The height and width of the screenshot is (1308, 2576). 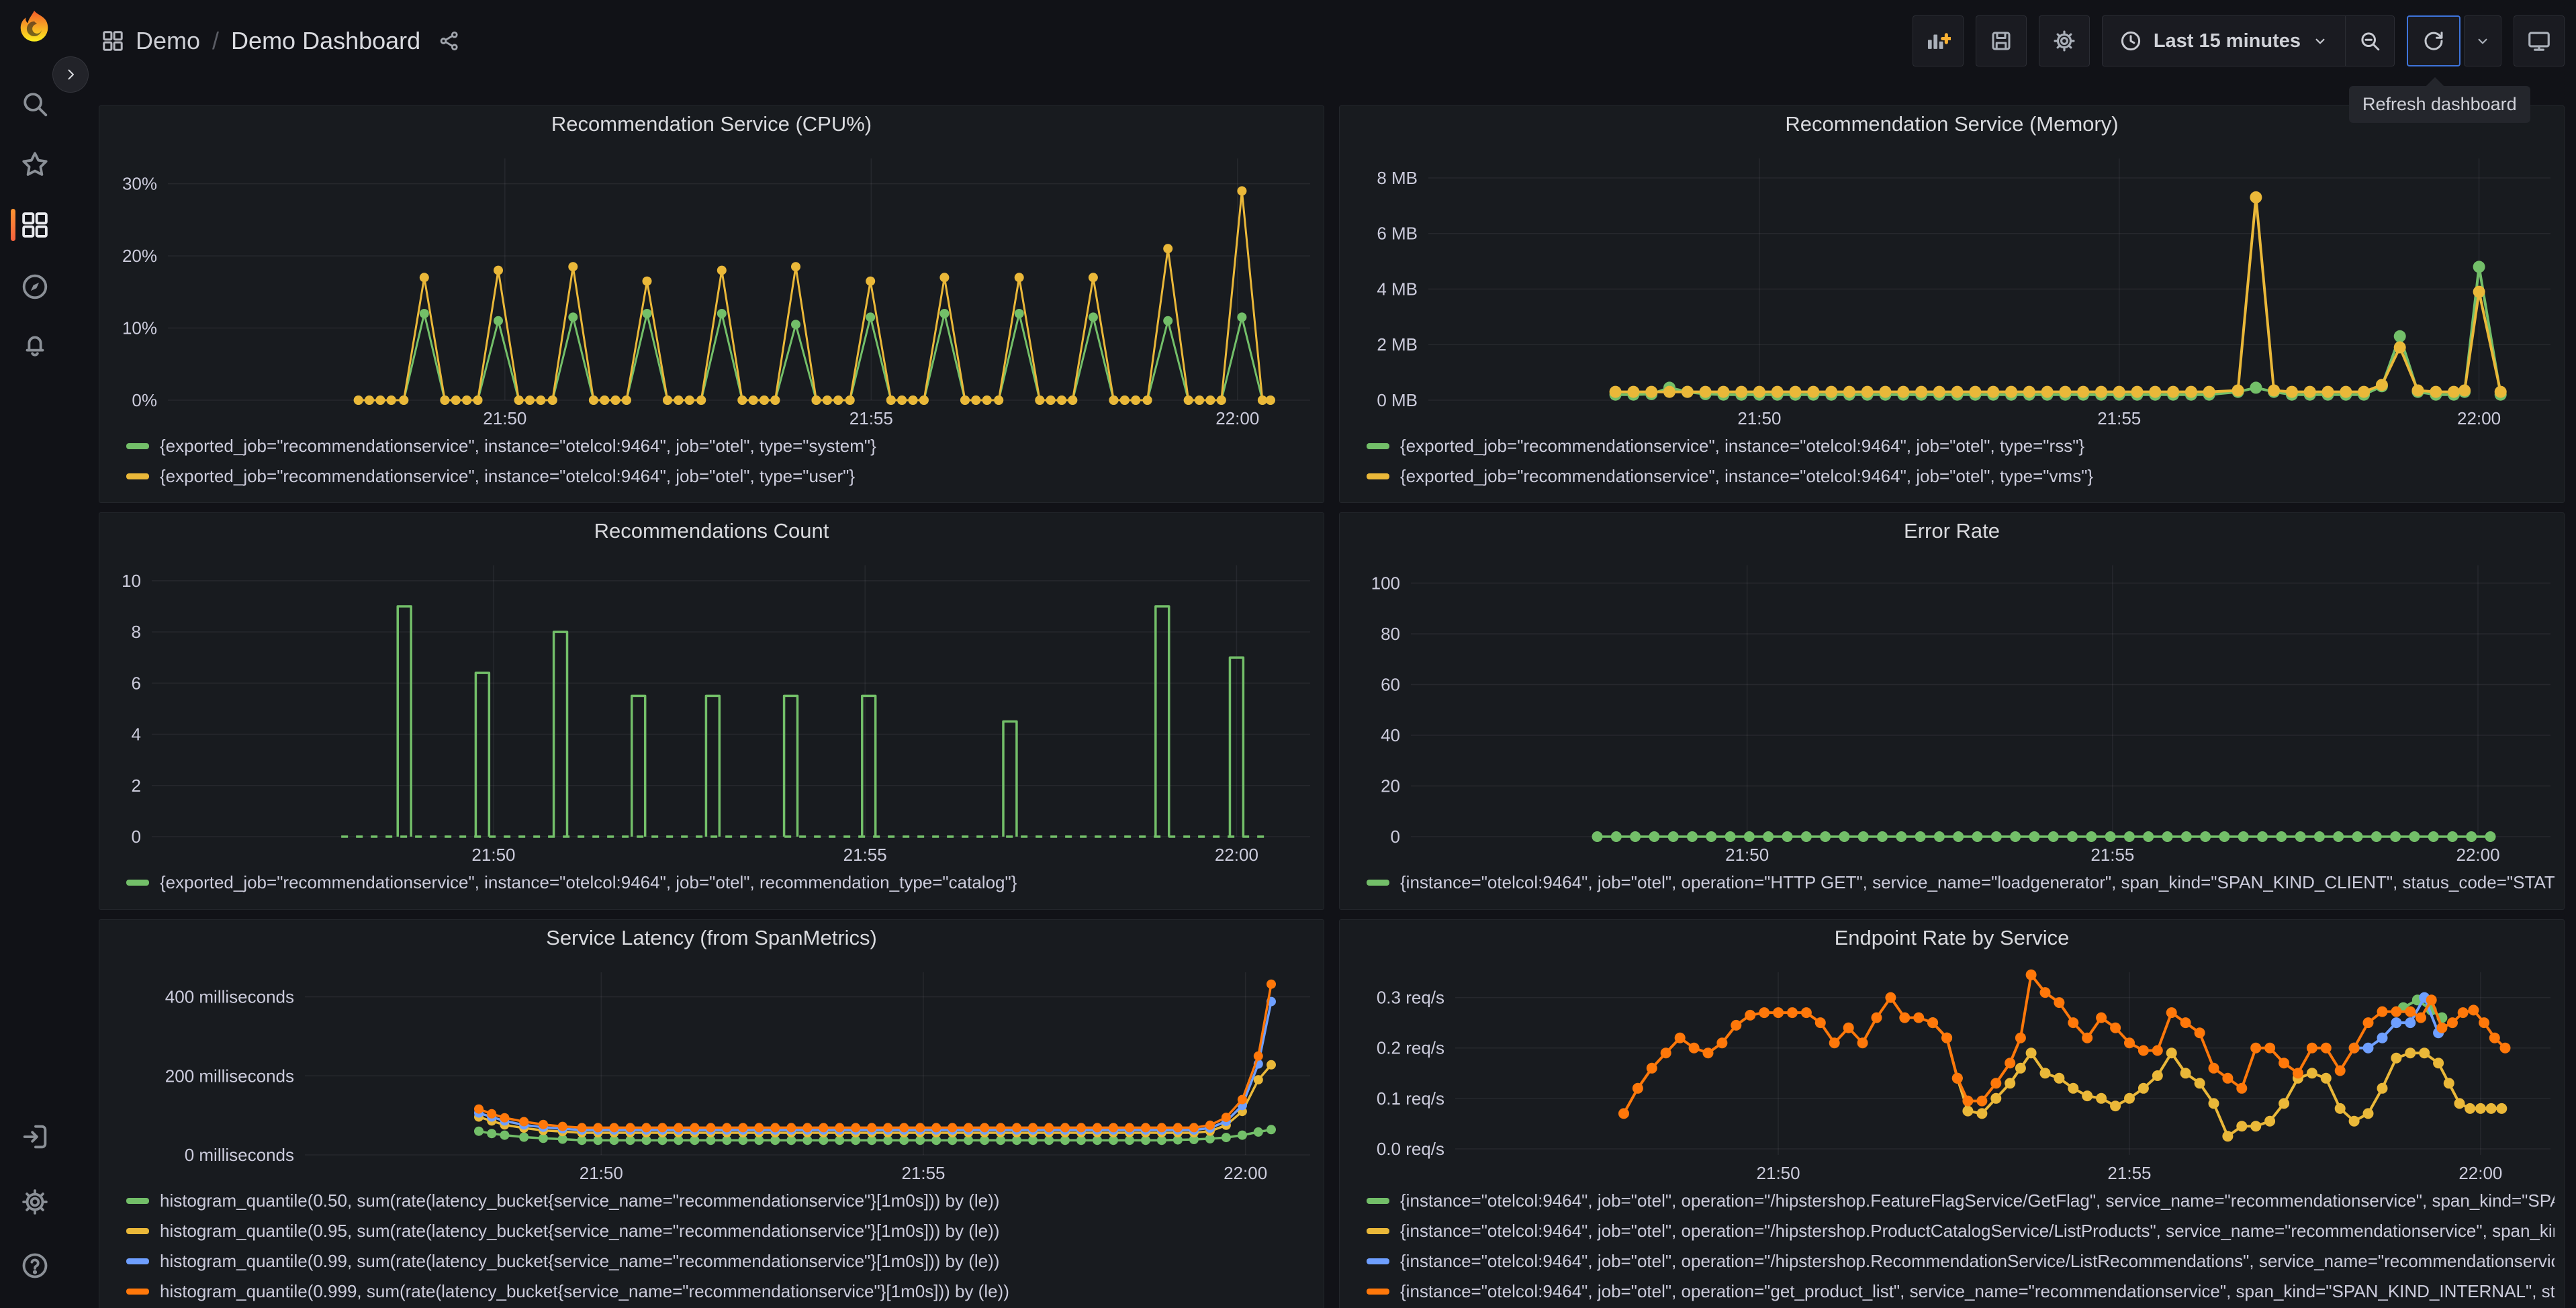 I want to click on chart-error-rate: 0 20 40 60 80 100 21:50 21:55 22:00, so click(x=1952, y=707).